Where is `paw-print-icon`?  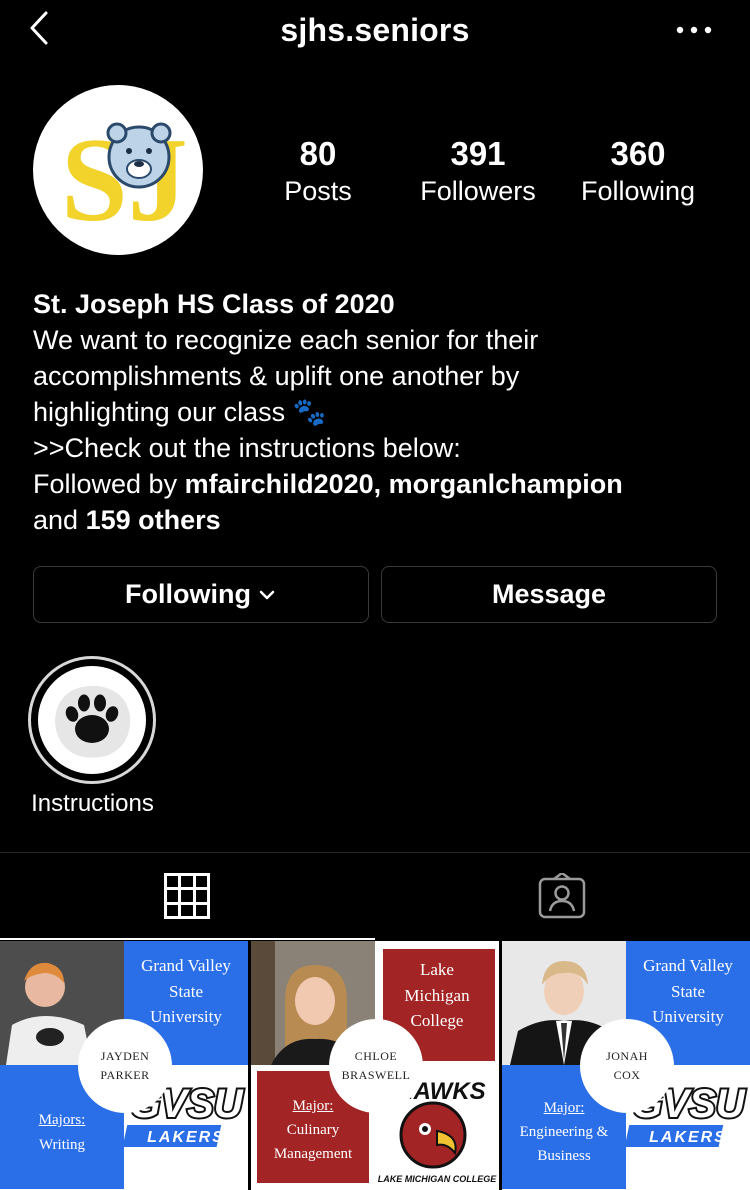
paw-print-icon is located at coordinates (93, 721).